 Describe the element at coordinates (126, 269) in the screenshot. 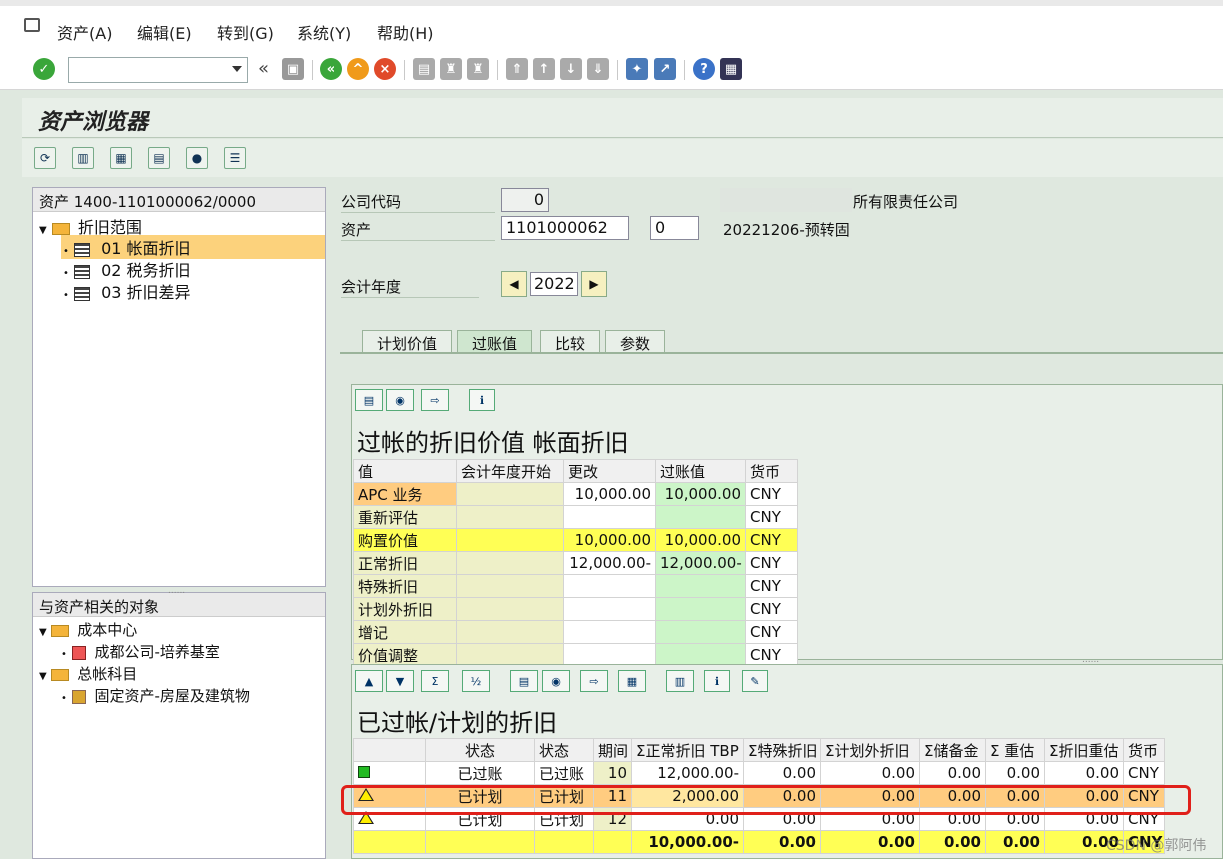

I see `tree-item-tax-depreciation: • 02 税务折旧` at that location.